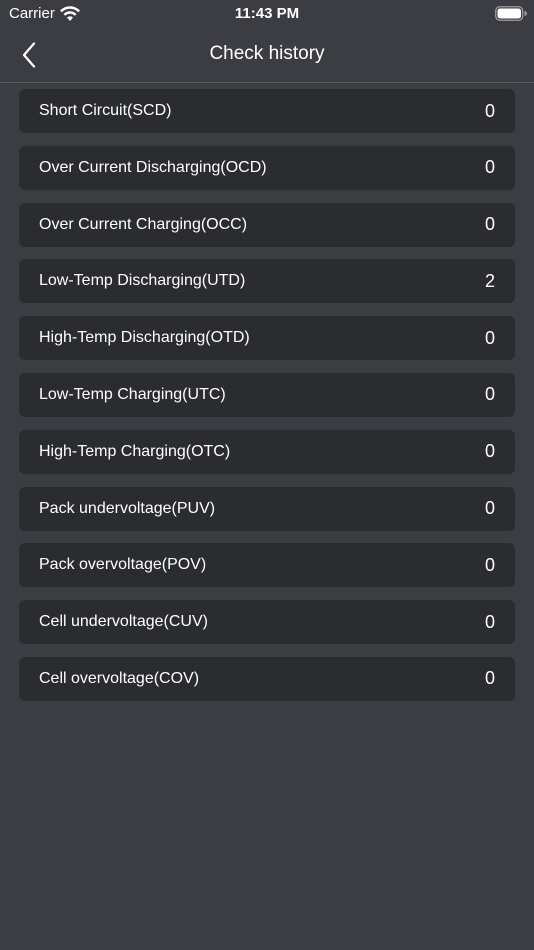 The height and width of the screenshot is (950, 534). Describe the element at coordinates (119, 678) in the screenshot. I see `list-item-label: Cell overvoltage(COV)` at that location.